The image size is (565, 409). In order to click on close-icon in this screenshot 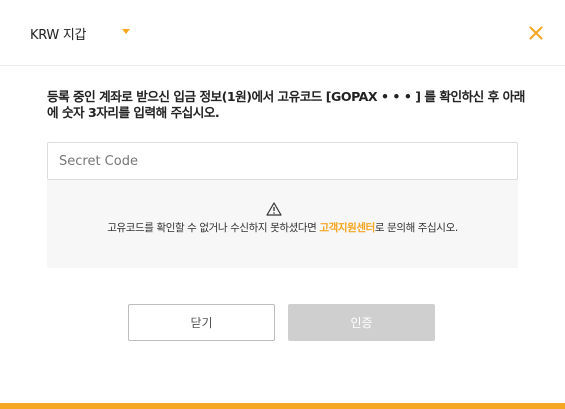, I will do `click(536, 33)`.